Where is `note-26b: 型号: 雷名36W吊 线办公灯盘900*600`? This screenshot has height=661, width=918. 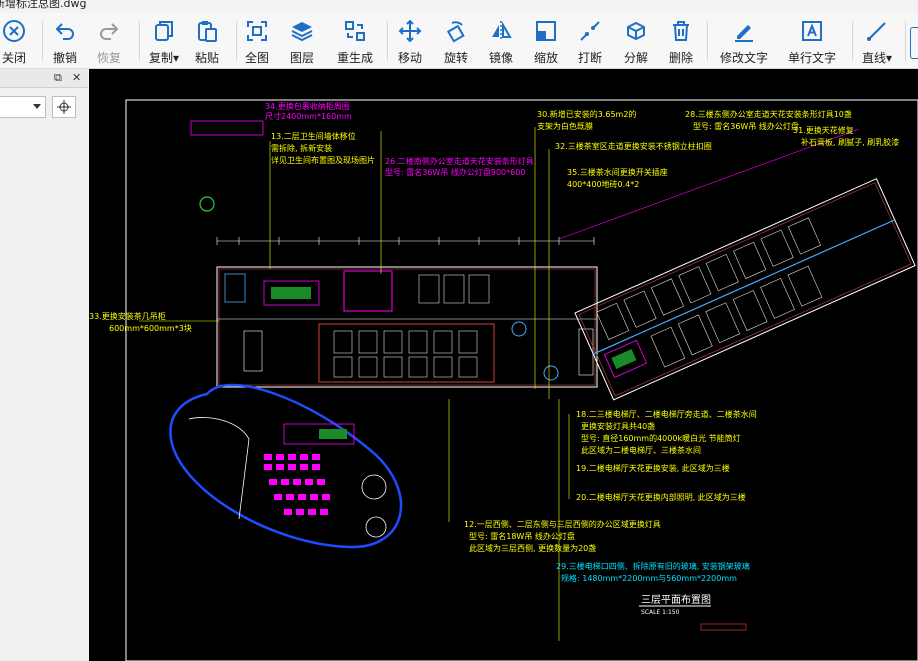
note-26b: 型号: 雷名36W吊 线办公灯盘900*600 is located at coordinates (455, 172).